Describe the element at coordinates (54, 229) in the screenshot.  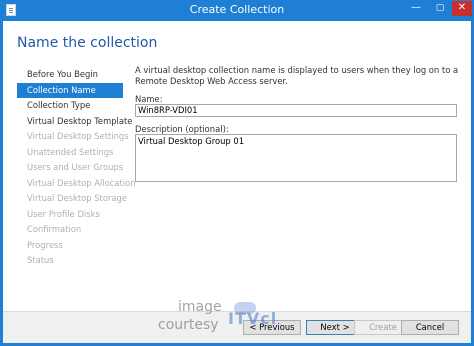
I see `nav-item-confirmation: Confirmation` at that location.